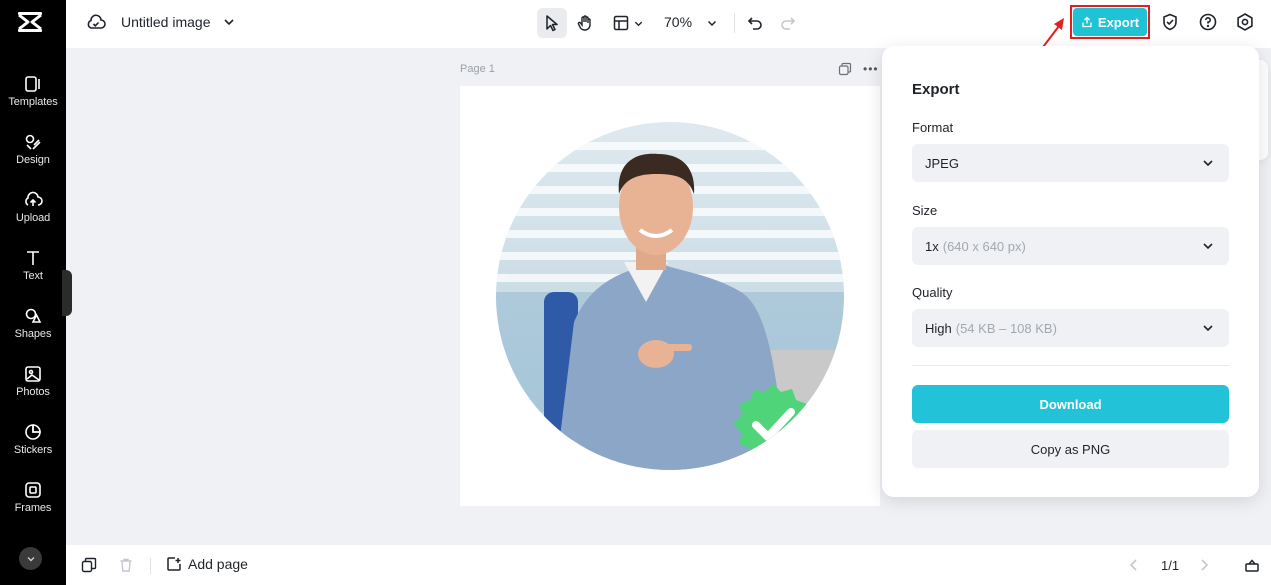 This screenshot has width=1271, height=585. I want to click on sidebar-item-photos: Photos, so click(33, 389).